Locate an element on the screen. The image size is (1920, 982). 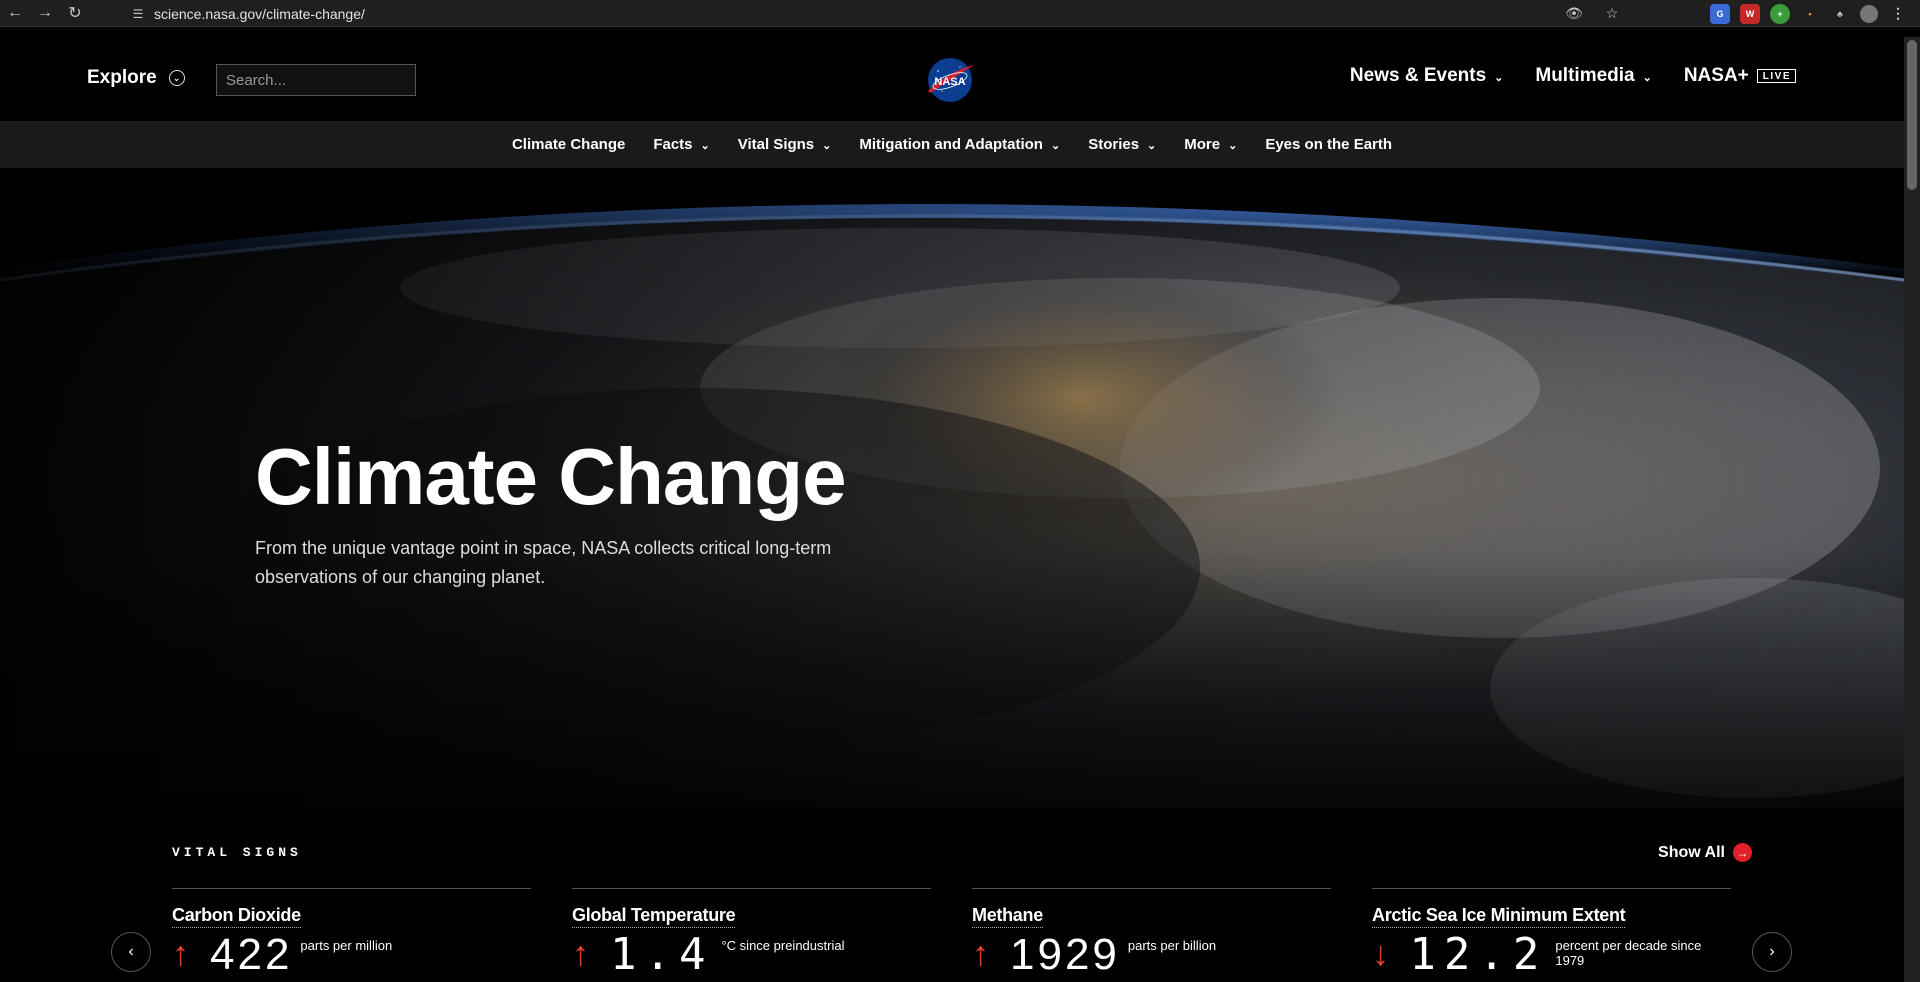
profile-avatar is located at coordinates (1869, 13).